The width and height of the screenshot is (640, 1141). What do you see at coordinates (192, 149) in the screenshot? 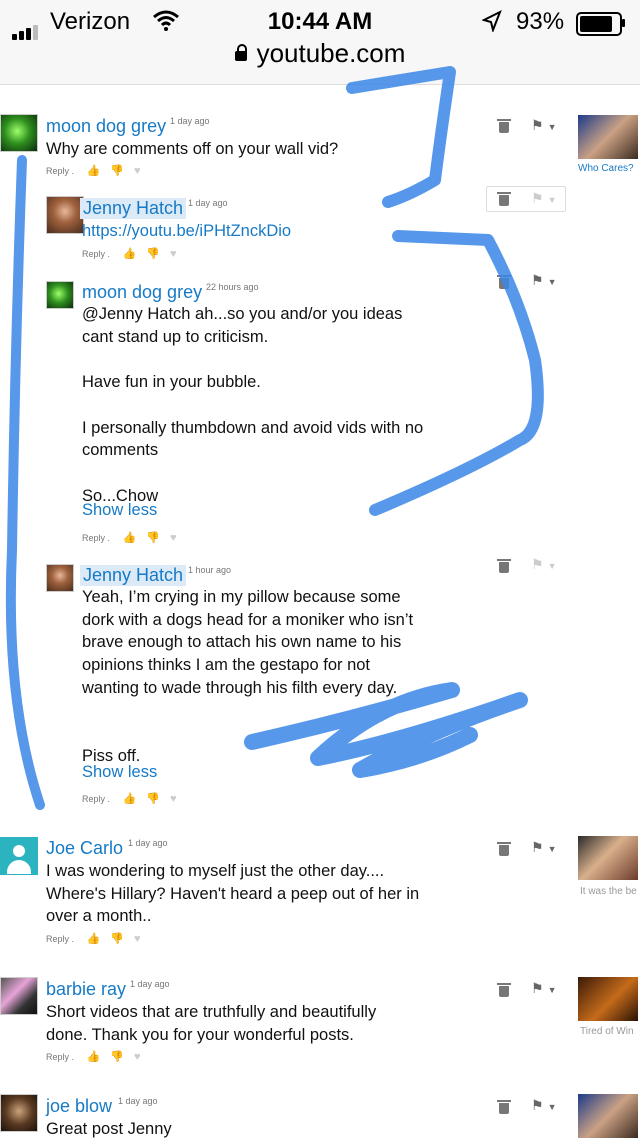
I see `comment-text: Why are comments off on your wall vid?` at bounding box center [192, 149].